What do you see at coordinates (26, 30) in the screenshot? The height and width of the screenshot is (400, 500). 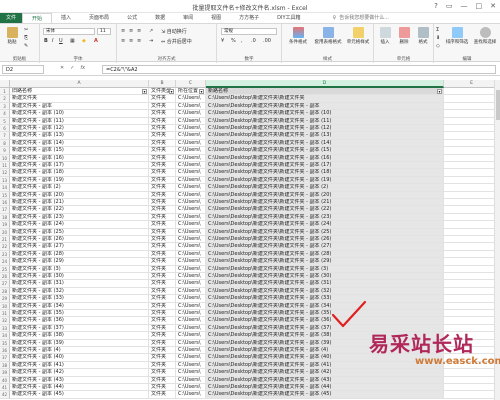 I see `cut-icon: ✂` at bounding box center [26, 30].